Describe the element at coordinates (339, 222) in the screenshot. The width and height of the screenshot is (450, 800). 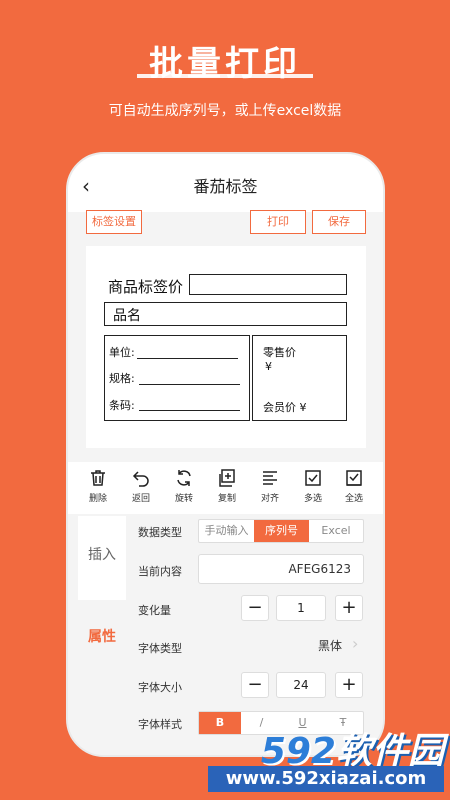
I see `save-button: 保存` at that location.